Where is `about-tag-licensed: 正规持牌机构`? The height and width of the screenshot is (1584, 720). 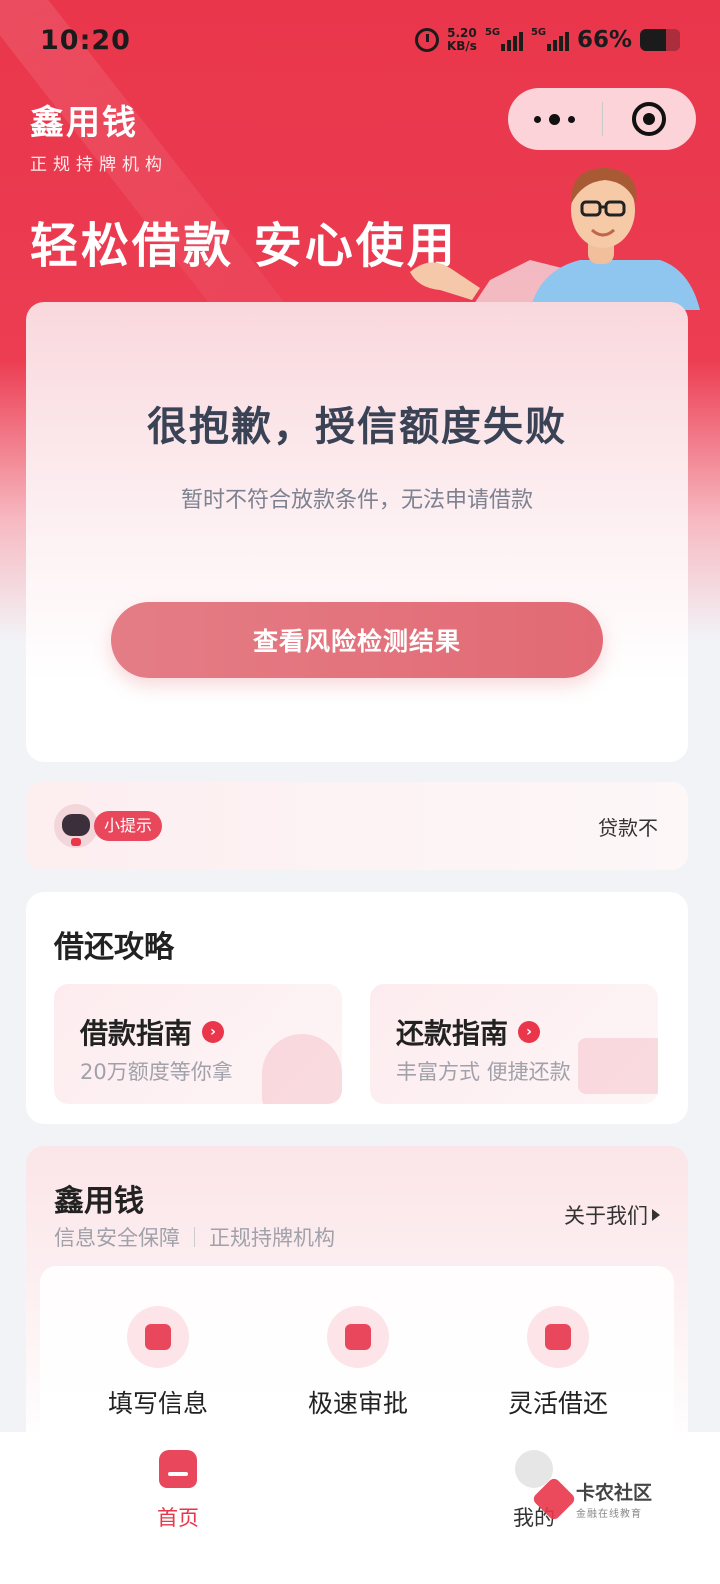
about-tag-licensed: 正规持牌机构 is located at coordinates (272, 1238).